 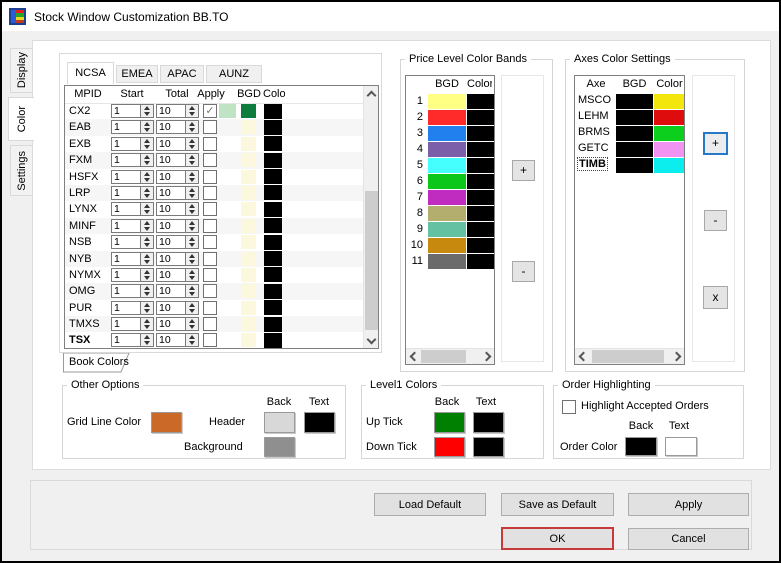 What do you see at coordinates (449, 447) in the screenshot?
I see `down-tick-back-swatch` at bounding box center [449, 447].